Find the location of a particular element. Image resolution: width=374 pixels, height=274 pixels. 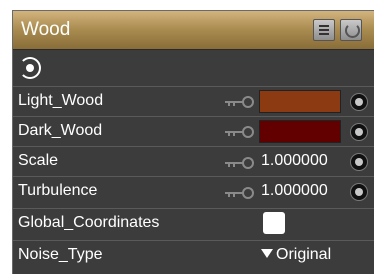

scale-value-field: 1.000000 is located at coordinates (294, 161).